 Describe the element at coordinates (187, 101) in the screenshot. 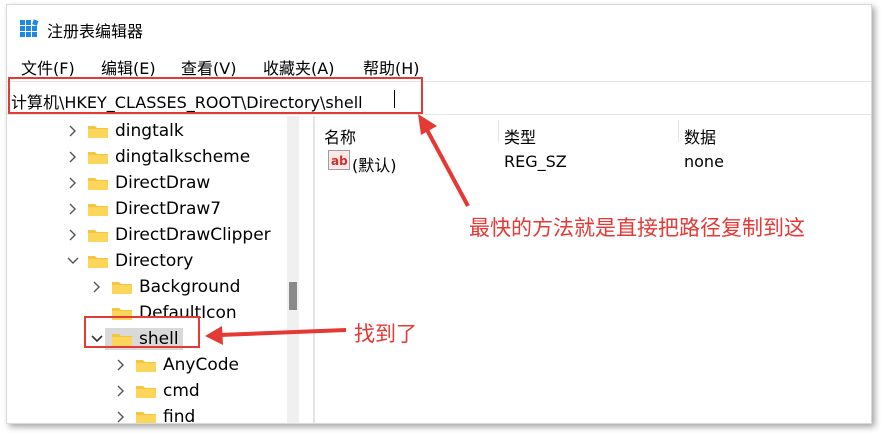

I see `address-path: 计算机\HKEY_CLASSES_ROOT\Directory\shell` at that location.